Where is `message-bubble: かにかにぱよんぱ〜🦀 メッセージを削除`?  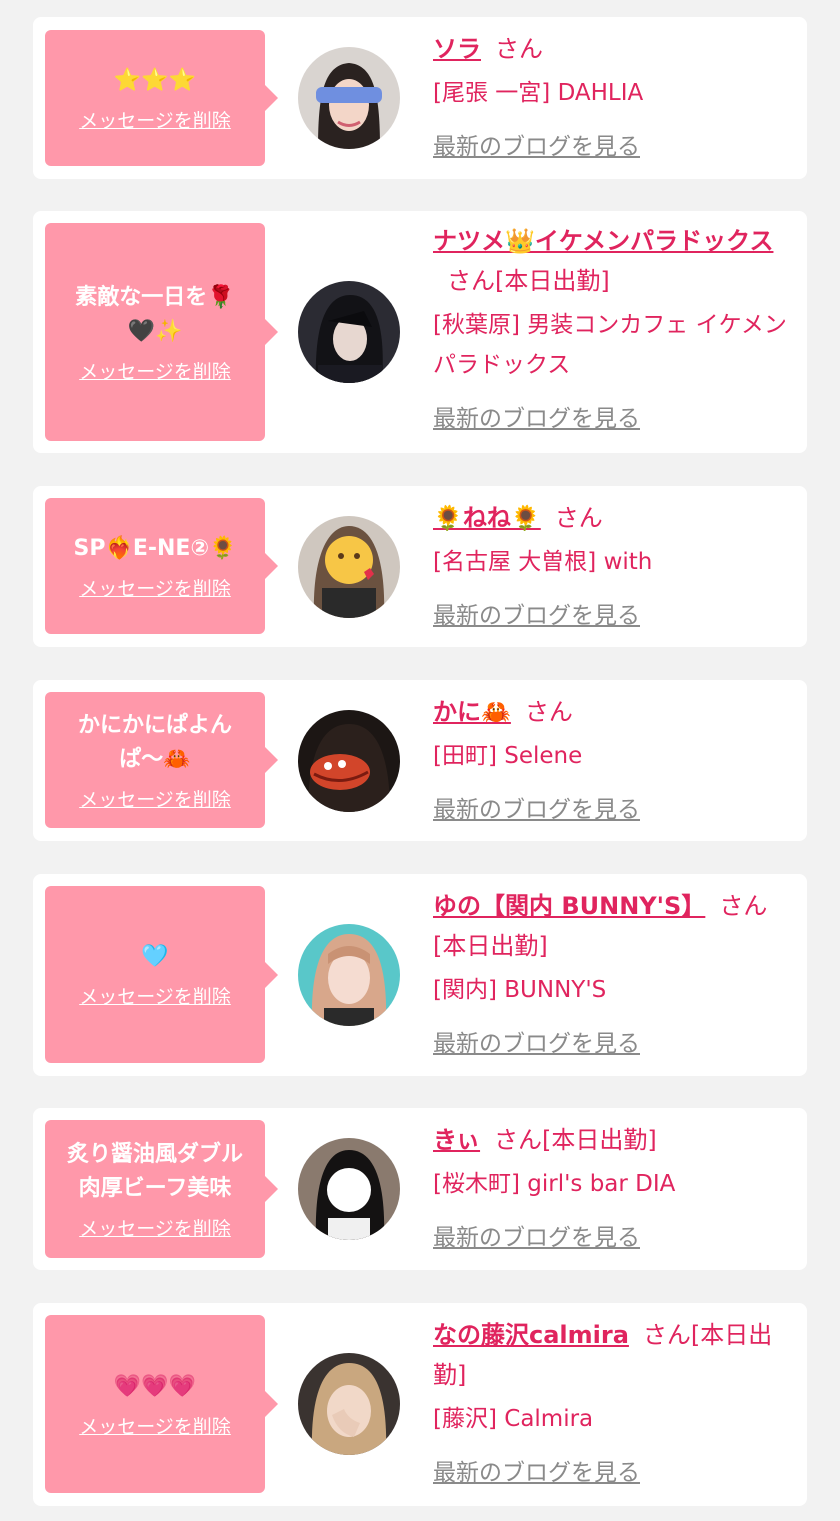
message-bubble: かにかにぱよんぱ〜🦀 メッセージを削除 is located at coordinates (161, 760).